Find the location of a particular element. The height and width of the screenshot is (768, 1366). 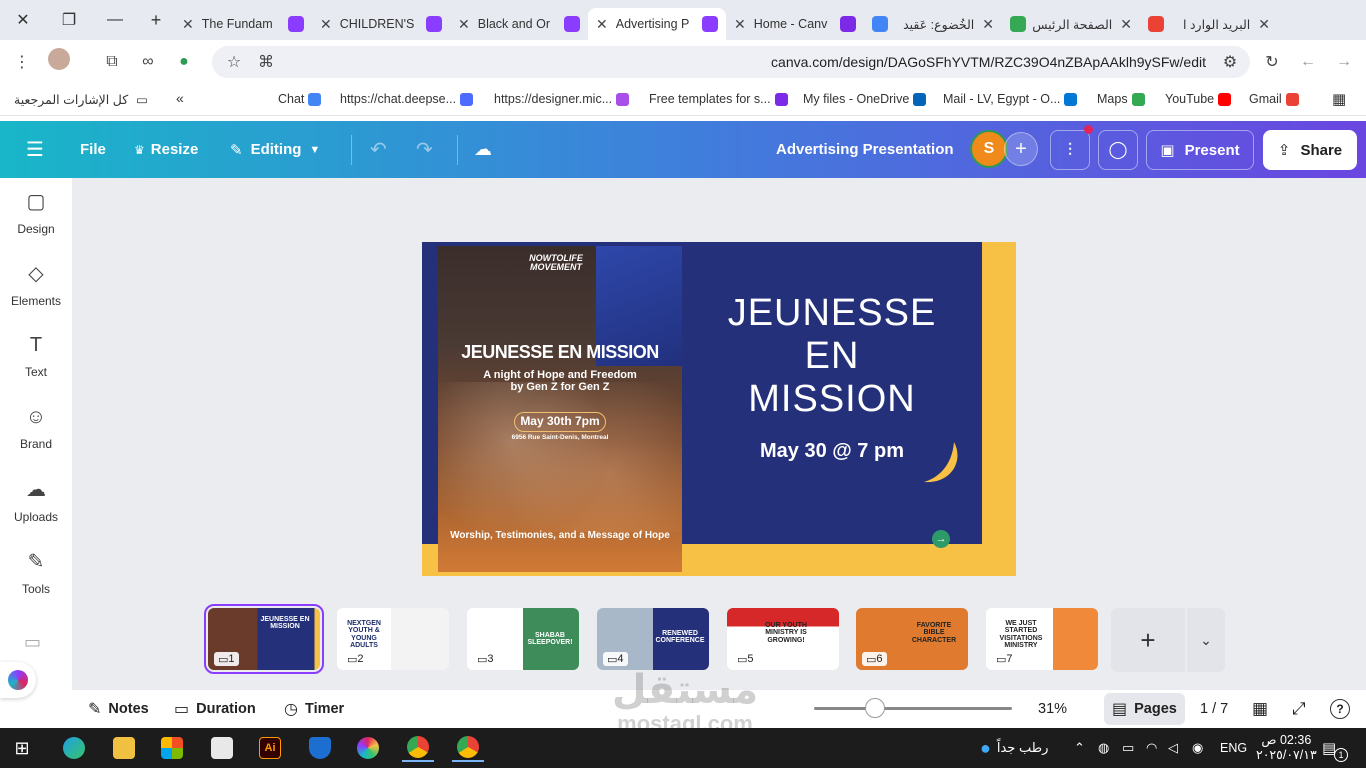

editing-mode-button: ✎ Editing ▼ is located at coordinates (275, 149).